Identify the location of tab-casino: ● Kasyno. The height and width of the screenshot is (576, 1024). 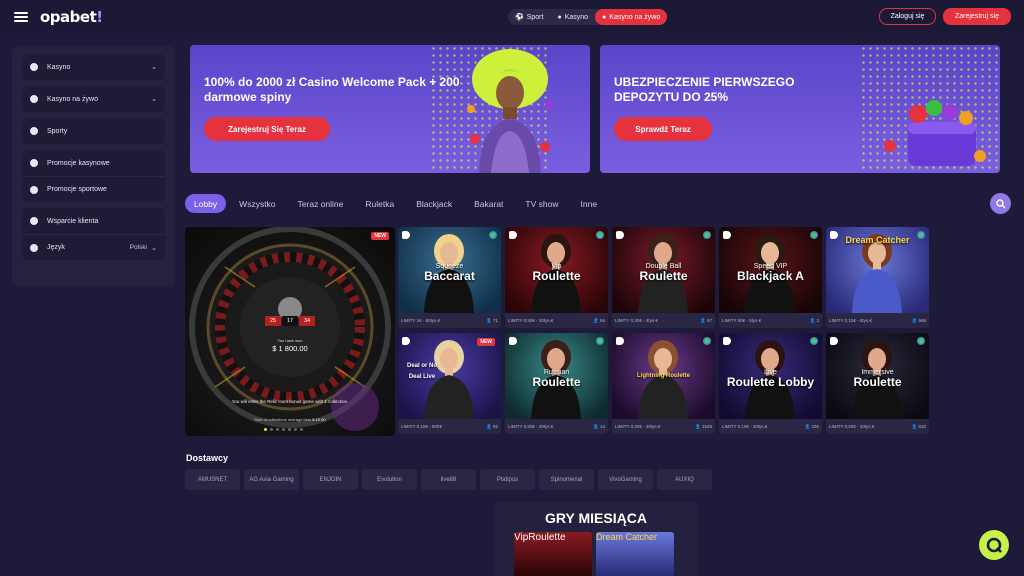
(572, 17).